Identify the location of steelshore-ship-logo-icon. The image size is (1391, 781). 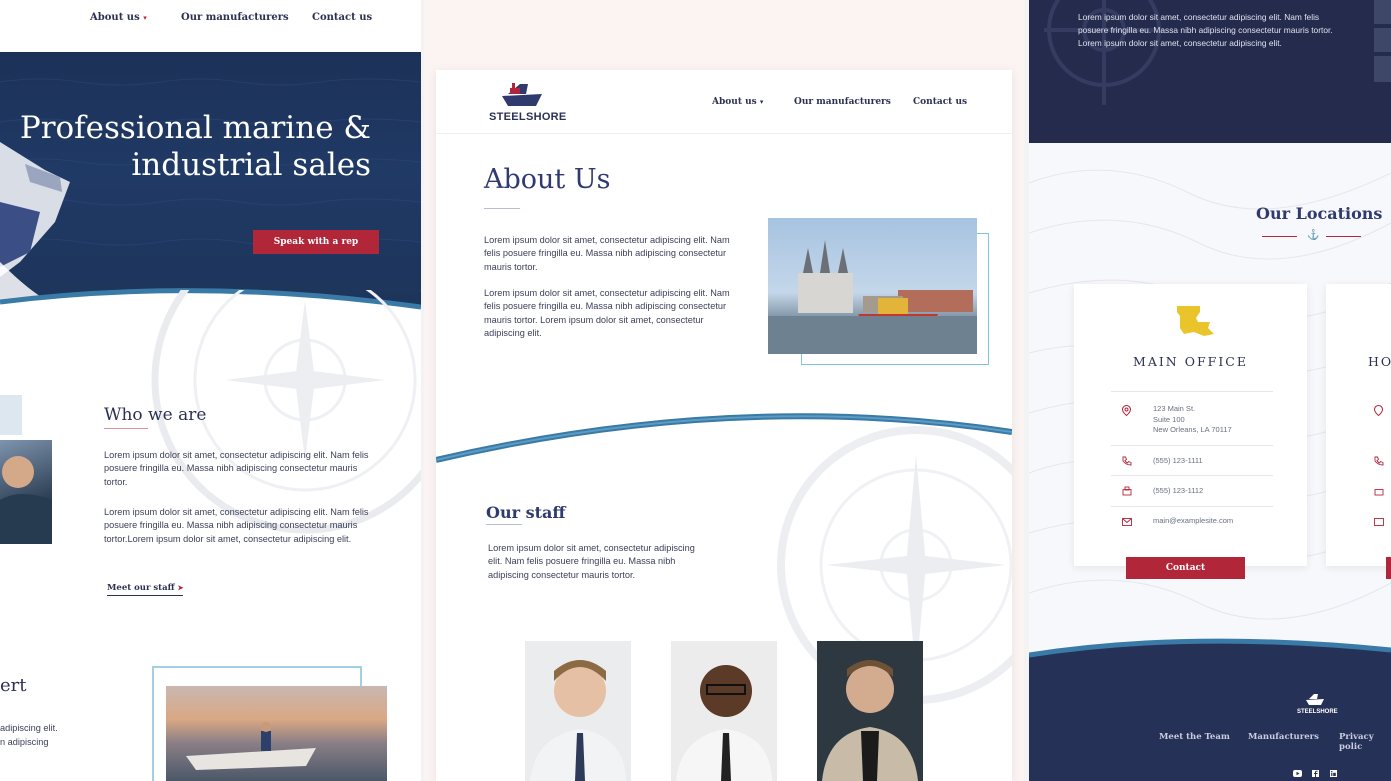
(522, 94).